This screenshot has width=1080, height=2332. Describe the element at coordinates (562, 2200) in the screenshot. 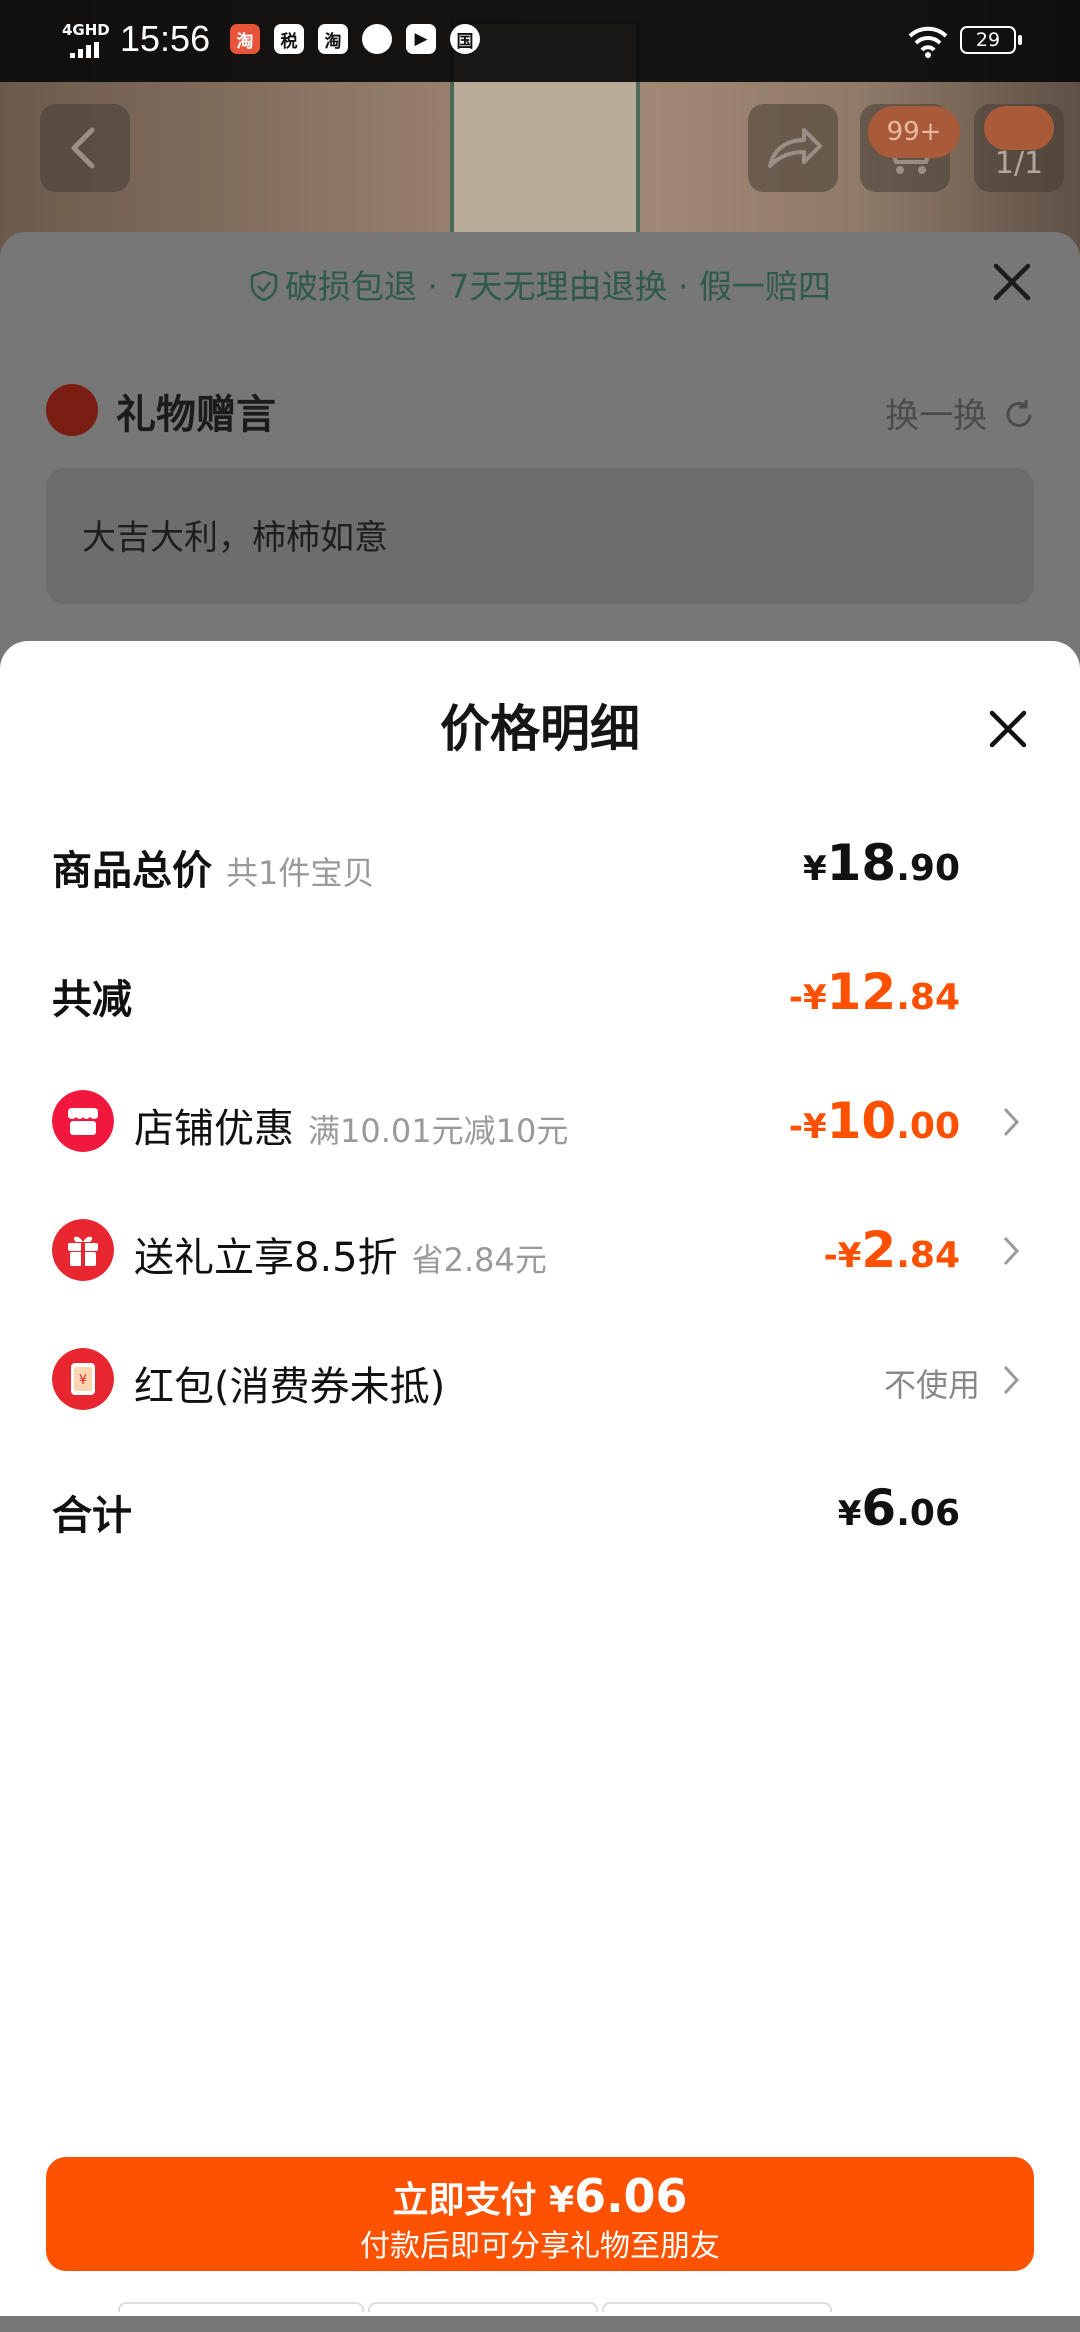

I see `pay-currency: ¥` at that location.